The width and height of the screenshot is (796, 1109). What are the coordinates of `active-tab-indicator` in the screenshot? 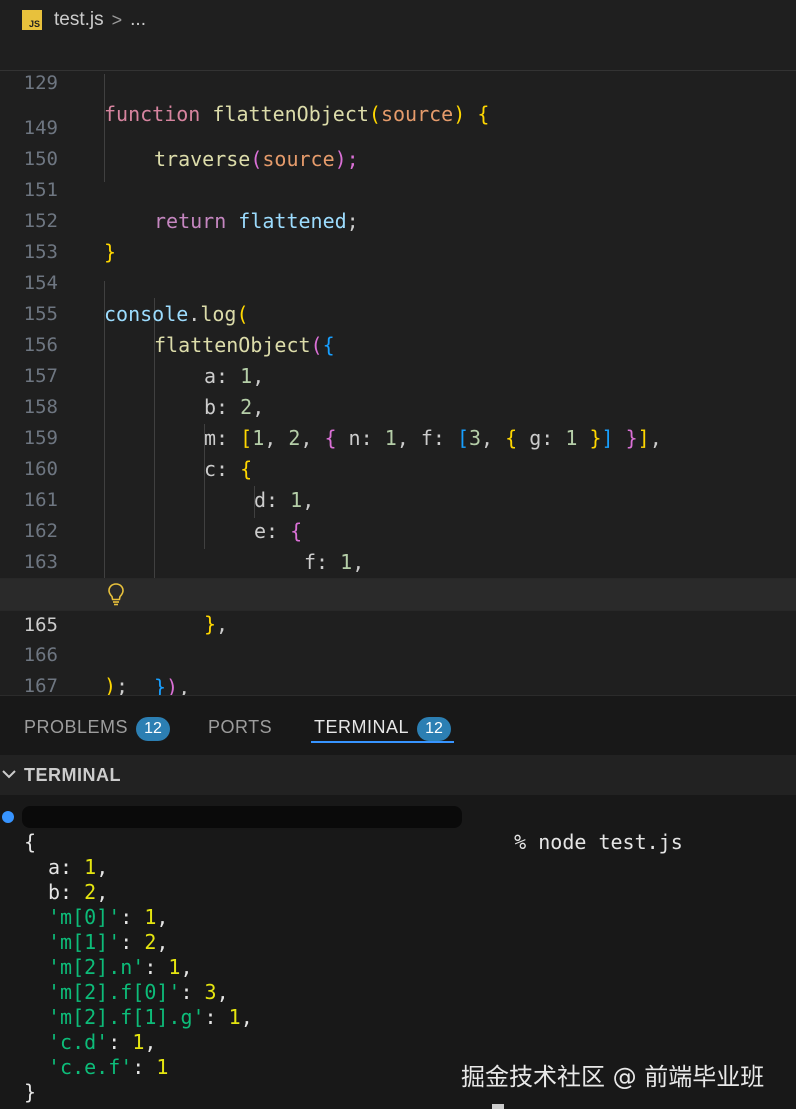 It's located at (382, 742).